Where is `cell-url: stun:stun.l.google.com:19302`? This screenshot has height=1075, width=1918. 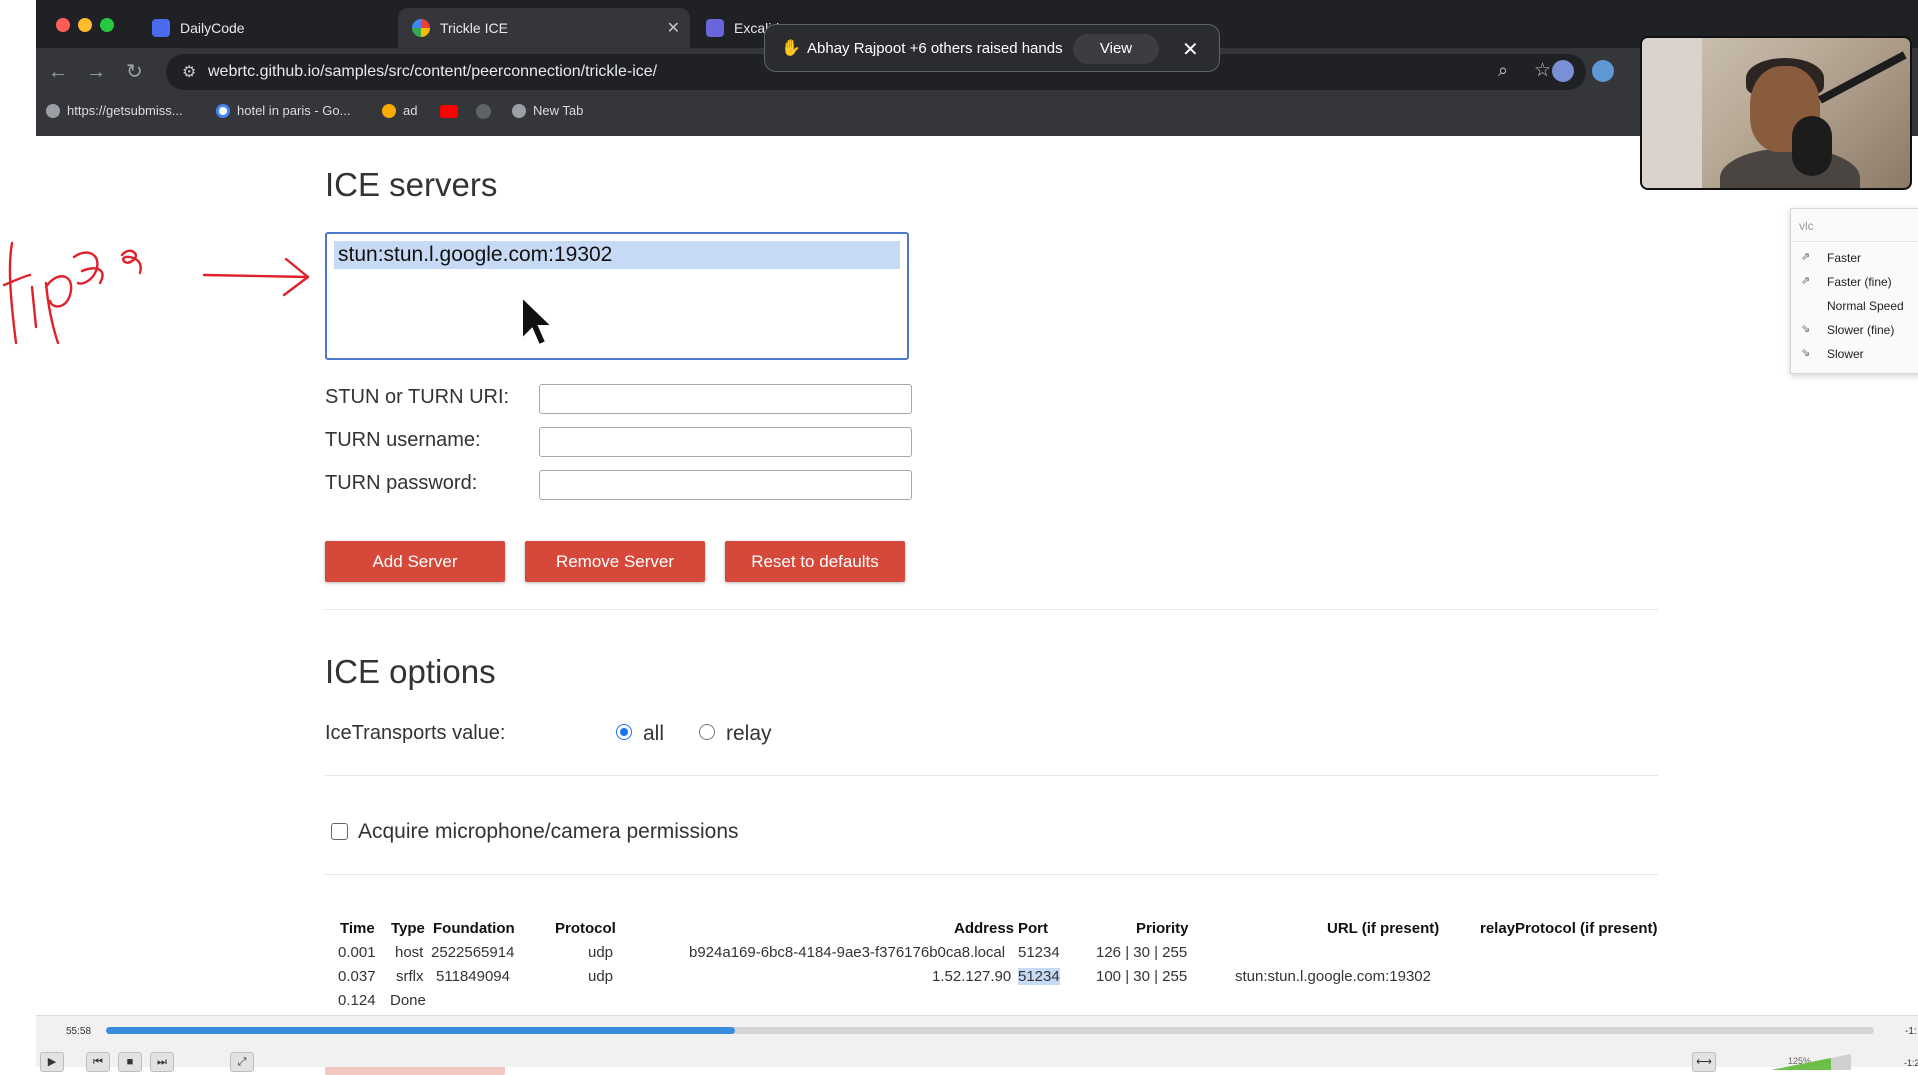 cell-url: stun:stun.l.google.com:19302 is located at coordinates (1333, 976).